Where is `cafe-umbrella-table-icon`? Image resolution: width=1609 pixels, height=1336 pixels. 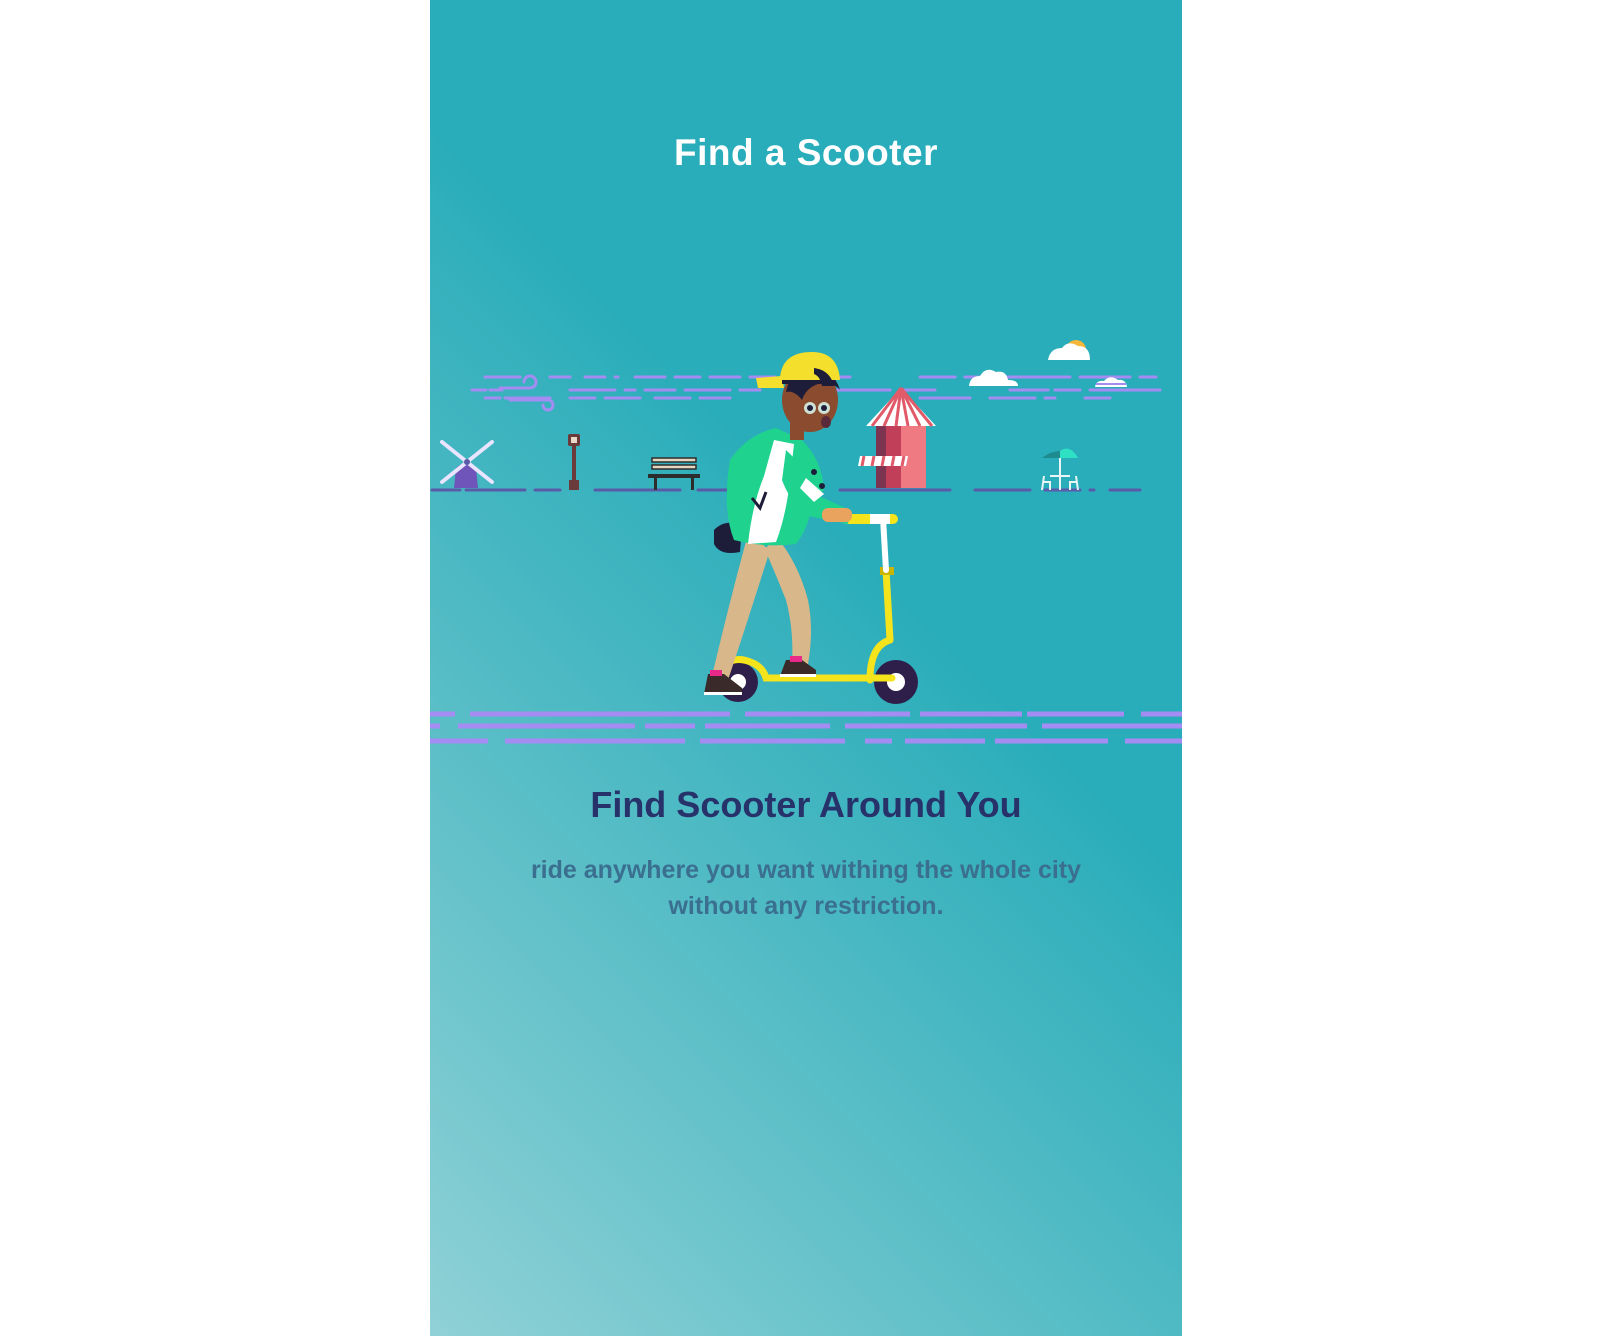
cafe-umbrella-table-icon is located at coordinates (1060, 469).